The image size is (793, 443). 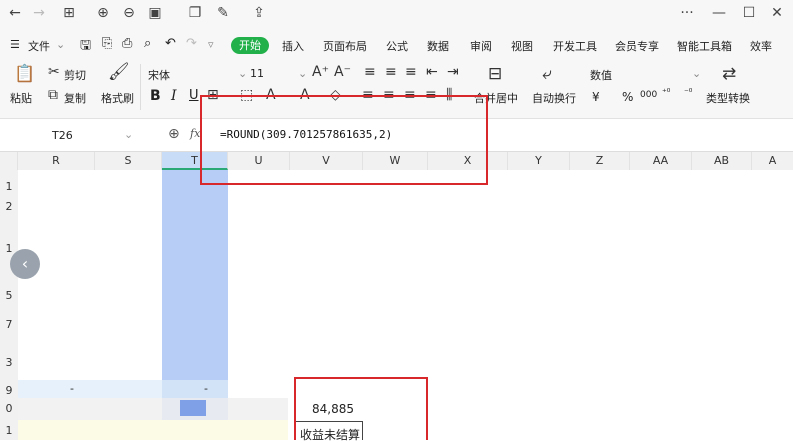 What do you see at coordinates (223, 13) in the screenshot?
I see `edit-icon: ✎` at bounding box center [223, 13].